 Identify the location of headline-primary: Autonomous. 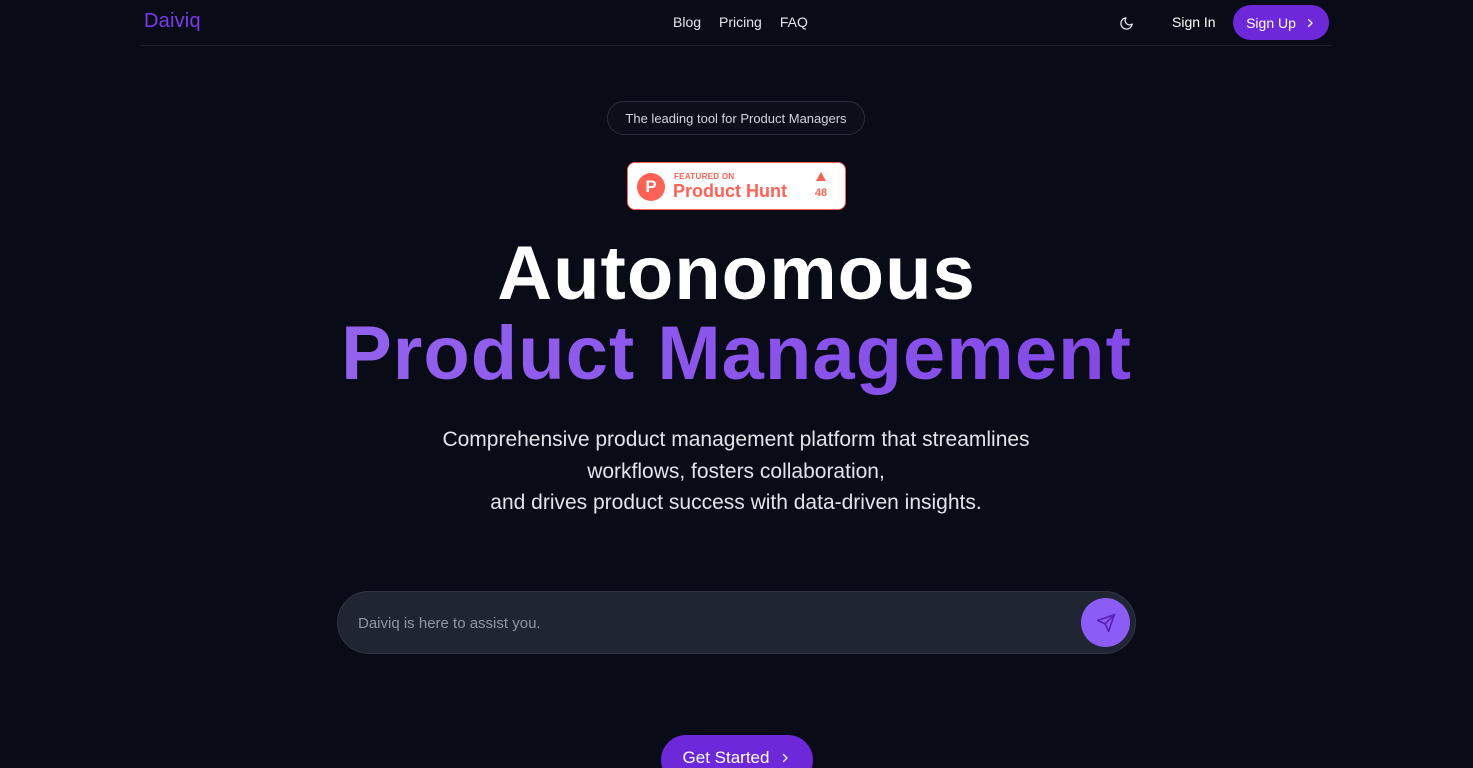
(736, 273).